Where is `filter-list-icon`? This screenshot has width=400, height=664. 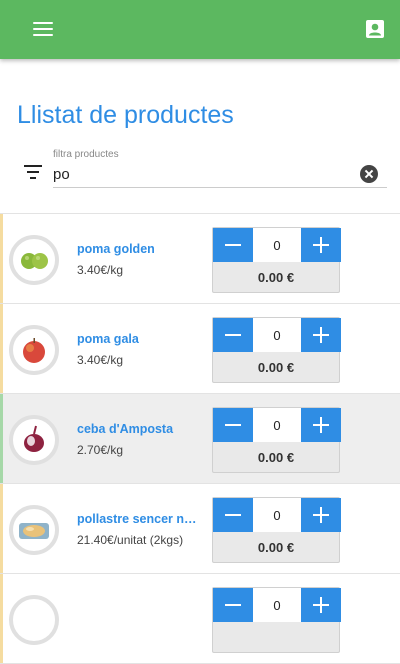 filter-list-icon is located at coordinates (33, 172).